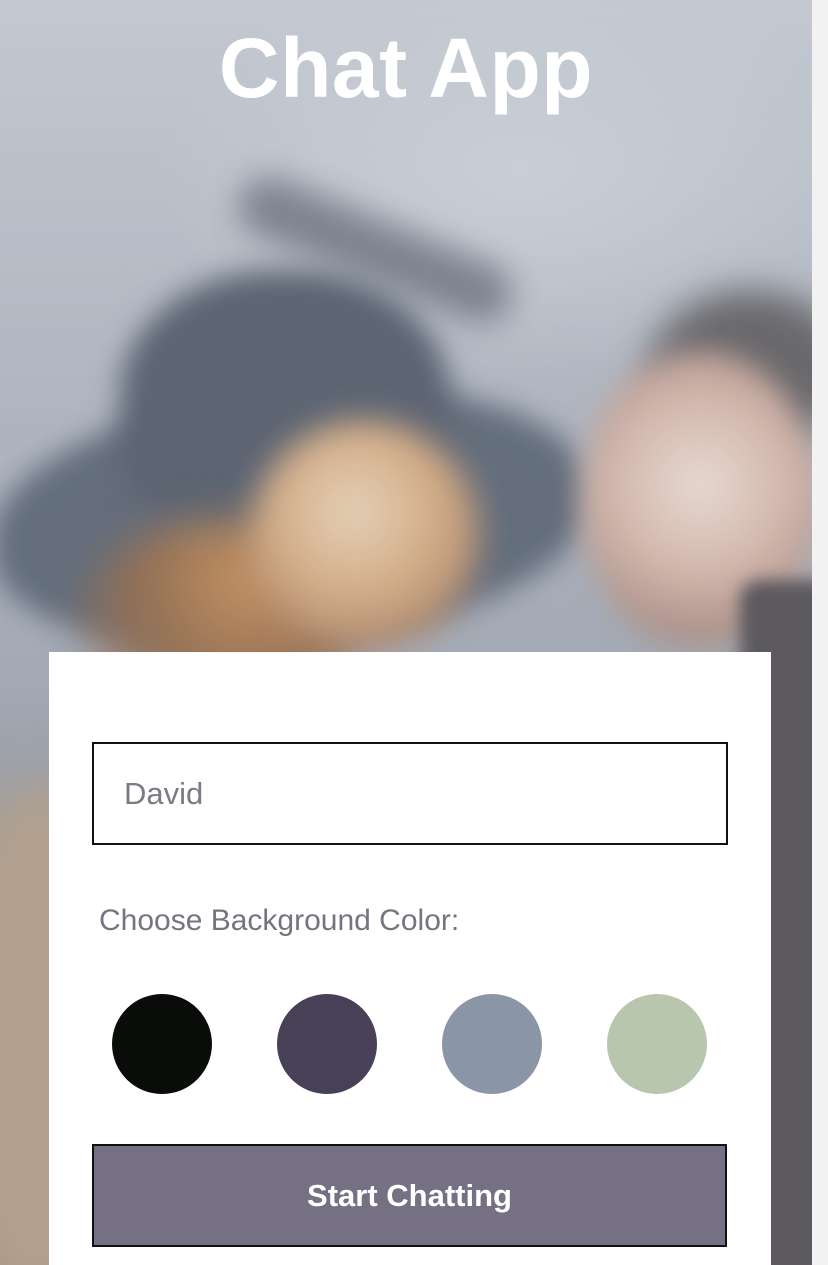 The width and height of the screenshot is (828, 1265). I want to click on color-swatch-slate, so click(492, 1044).